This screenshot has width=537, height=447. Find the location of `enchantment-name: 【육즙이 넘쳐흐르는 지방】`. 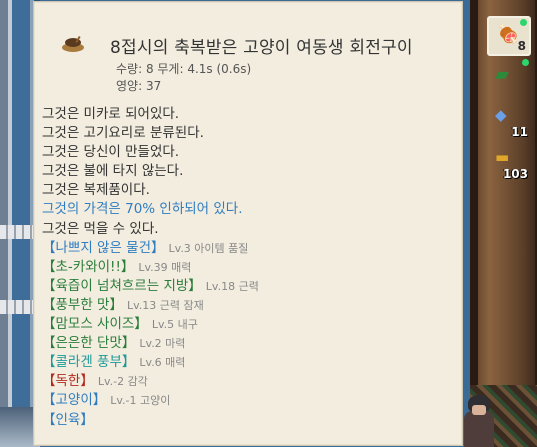

enchantment-name: 【육즙이 넘쳐흐르는 지방】 is located at coordinates (122, 285).